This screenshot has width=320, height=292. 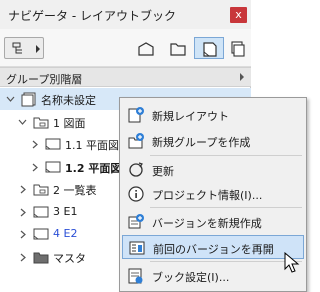 What do you see at coordinates (68, 100) in the screenshot?
I see `tree-row-label: 名称未設定` at bounding box center [68, 100].